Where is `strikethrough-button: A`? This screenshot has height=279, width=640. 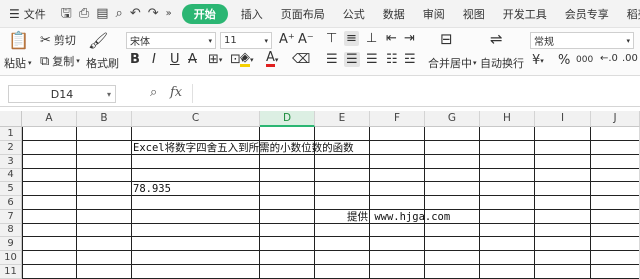 strikethrough-button: A is located at coordinates (192, 59).